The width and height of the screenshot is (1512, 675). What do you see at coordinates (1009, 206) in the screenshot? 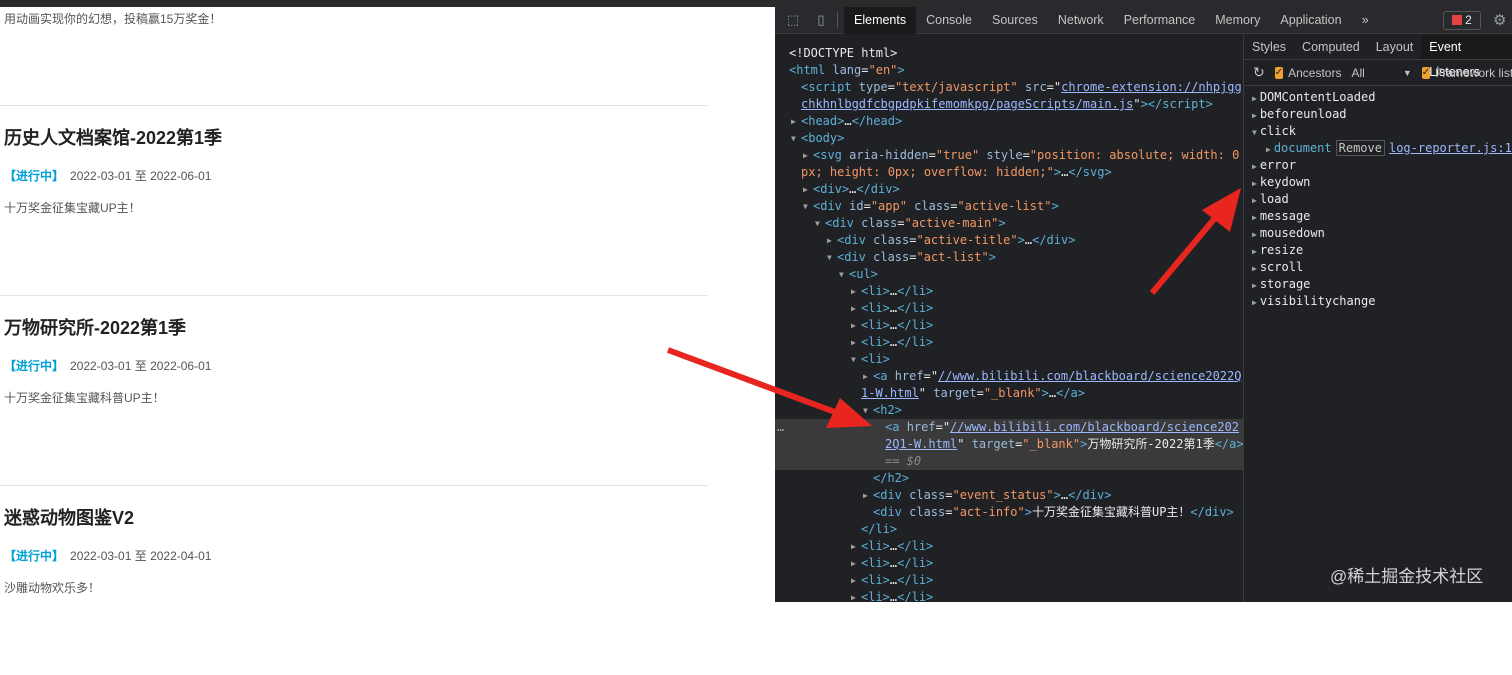
I see `dom-node-line: ▼ <div id="app" class="active-list">` at bounding box center [1009, 206].